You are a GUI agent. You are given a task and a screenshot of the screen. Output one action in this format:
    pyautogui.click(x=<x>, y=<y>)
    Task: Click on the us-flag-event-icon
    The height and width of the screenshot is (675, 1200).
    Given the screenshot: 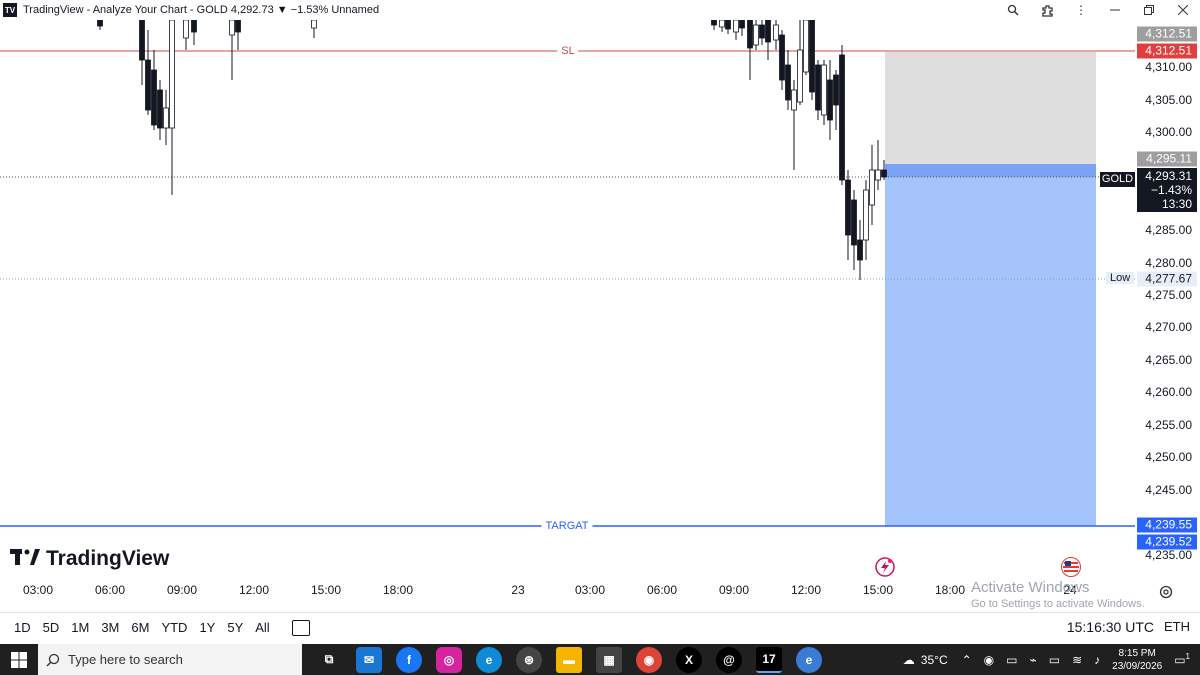 What is the action you would take?
    pyautogui.click(x=1071, y=567)
    